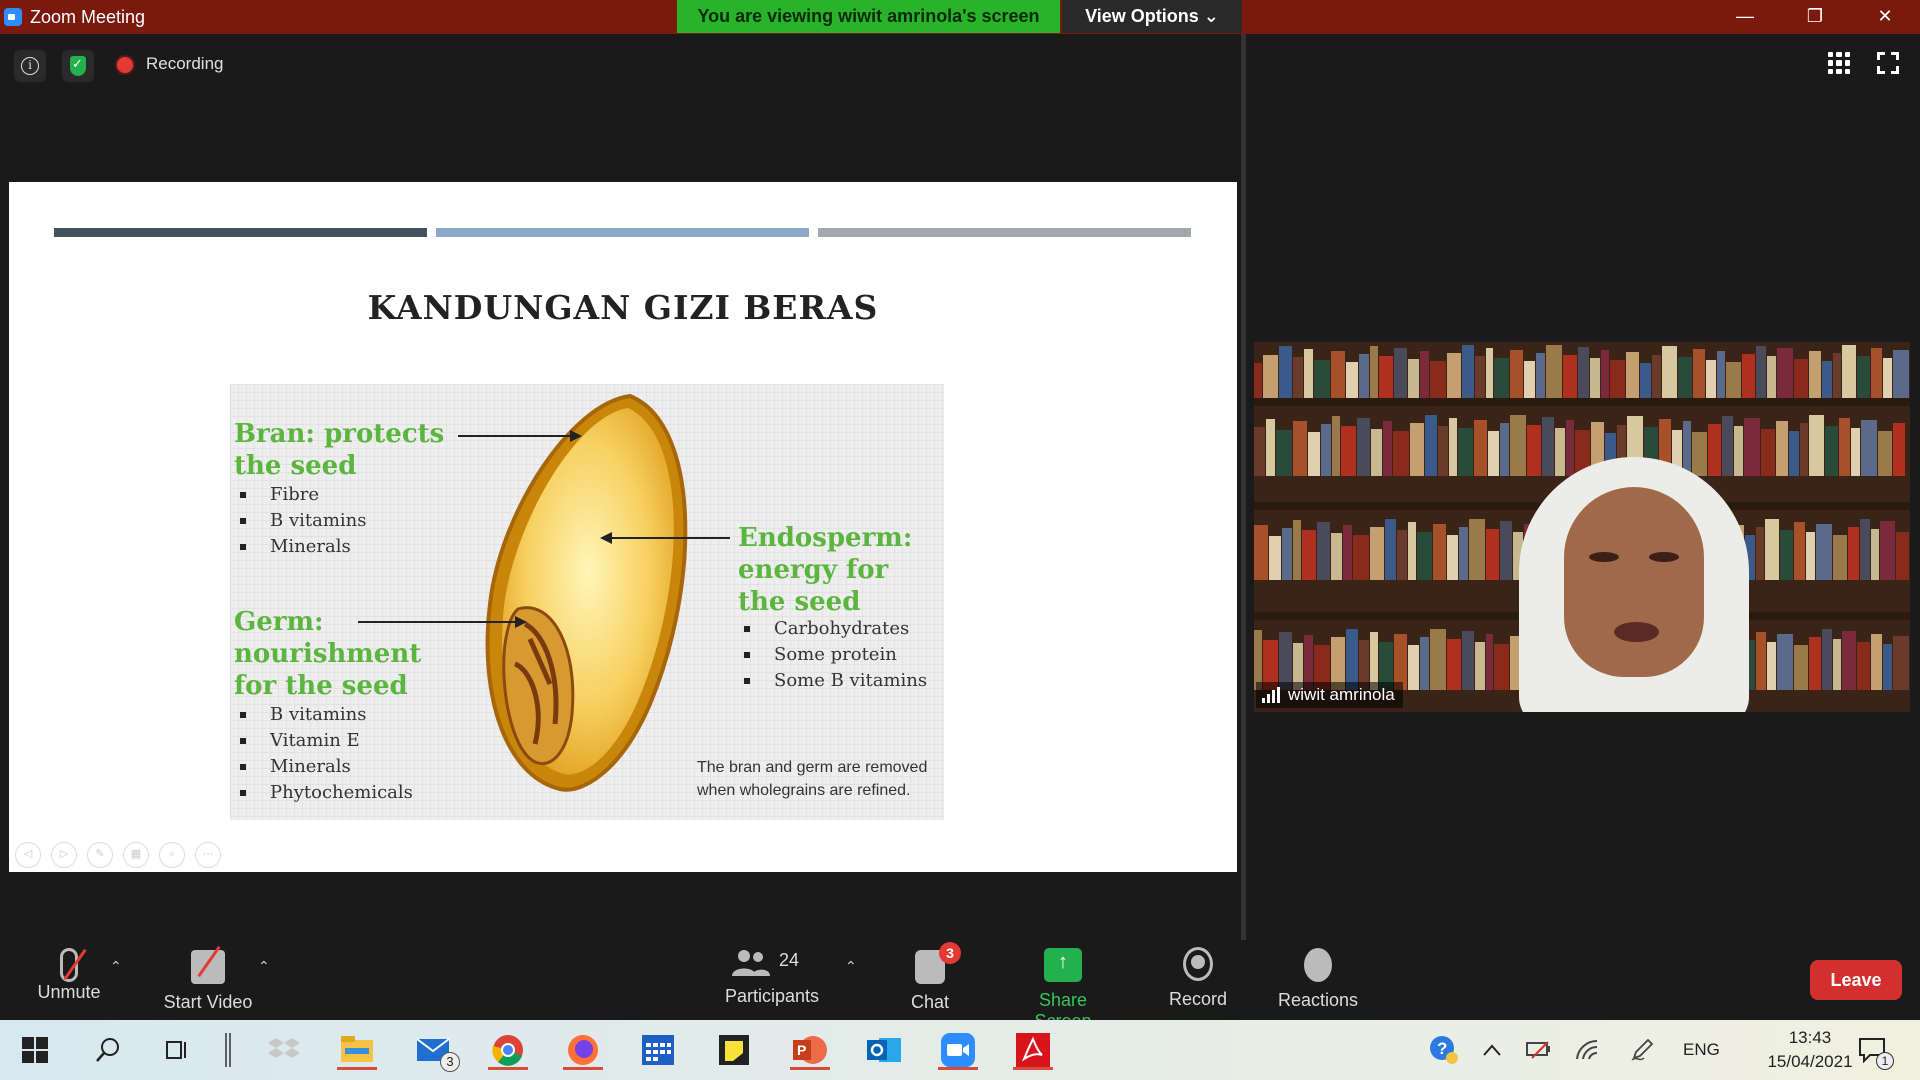 Image resolution: width=1920 pixels, height=1080 pixels. I want to click on reactions-button: Reactions, so click(1318, 977).